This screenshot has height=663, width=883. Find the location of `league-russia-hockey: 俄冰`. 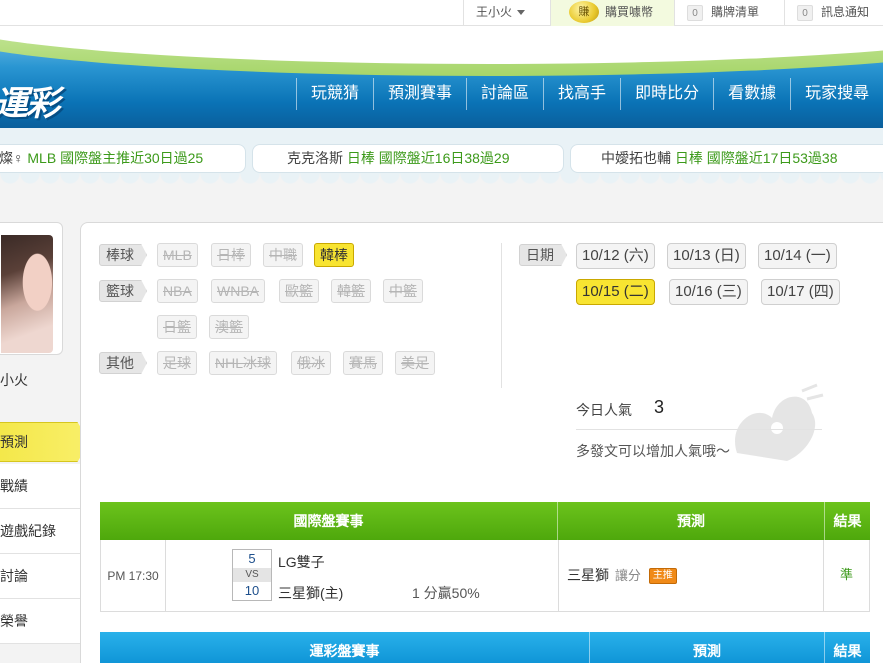

league-russia-hockey: 俄冰 is located at coordinates (311, 363).